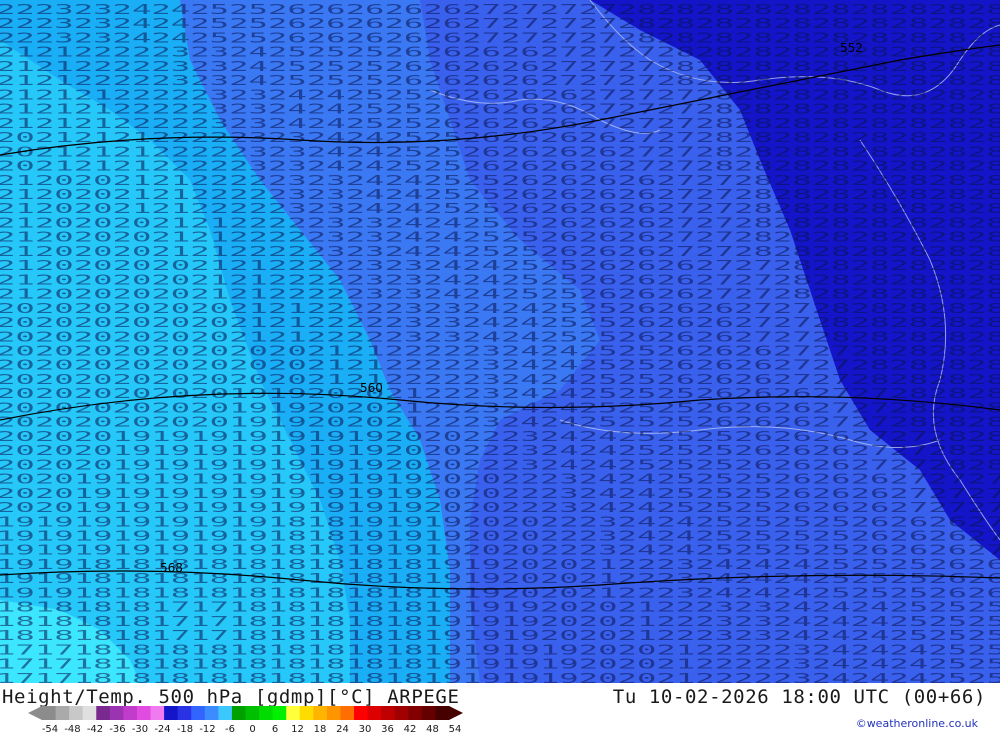 The height and width of the screenshot is (734, 1000). Describe the element at coordinates (371, 388) in the screenshot. I see `contour-label: 560` at that location.